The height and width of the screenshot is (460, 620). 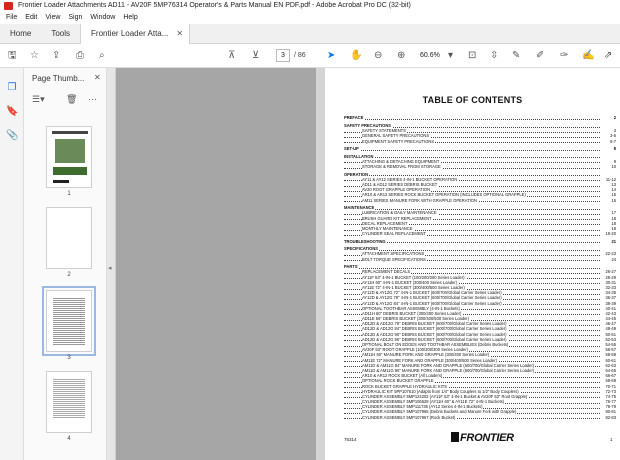 What do you see at coordinates (12, 56) in the screenshot?
I see `save-icon: 🖫` at bounding box center [12, 56].